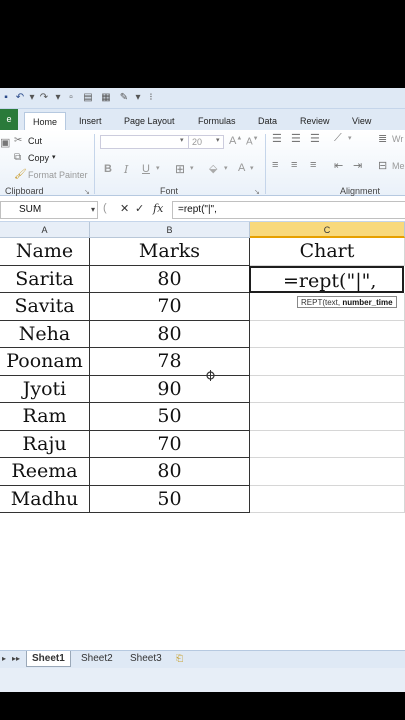 This screenshot has width=405, height=720. I want to click on font-name-dropdown-icon: ▾, so click(182, 140).